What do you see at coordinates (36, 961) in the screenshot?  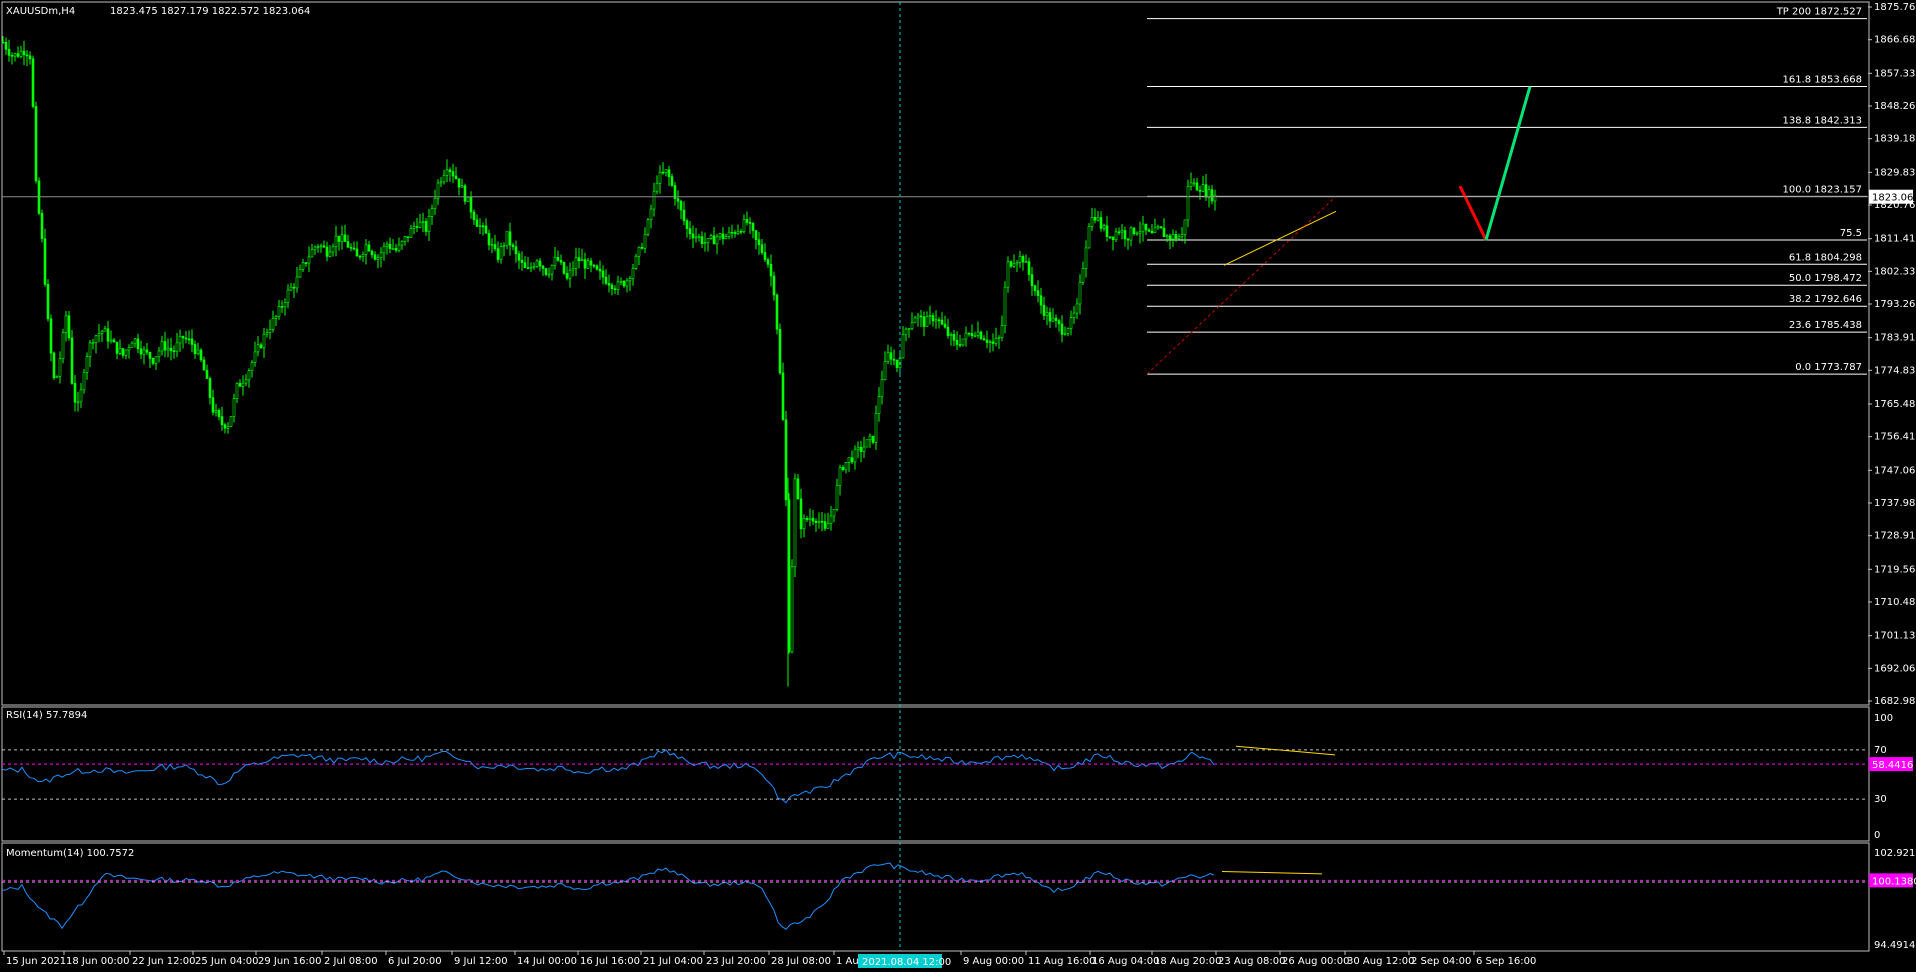 I see `time-tick-label: 15 Jun 2021` at bounding box center [36, 961].